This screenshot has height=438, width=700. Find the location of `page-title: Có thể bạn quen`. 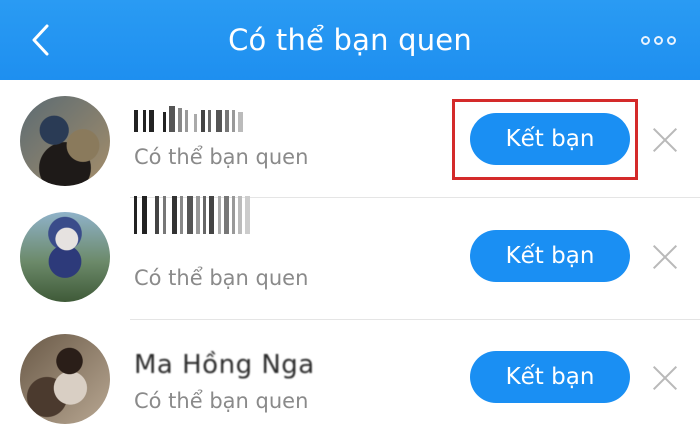

page-title: Có thể bạn quen is located at coordinates (350, 40).